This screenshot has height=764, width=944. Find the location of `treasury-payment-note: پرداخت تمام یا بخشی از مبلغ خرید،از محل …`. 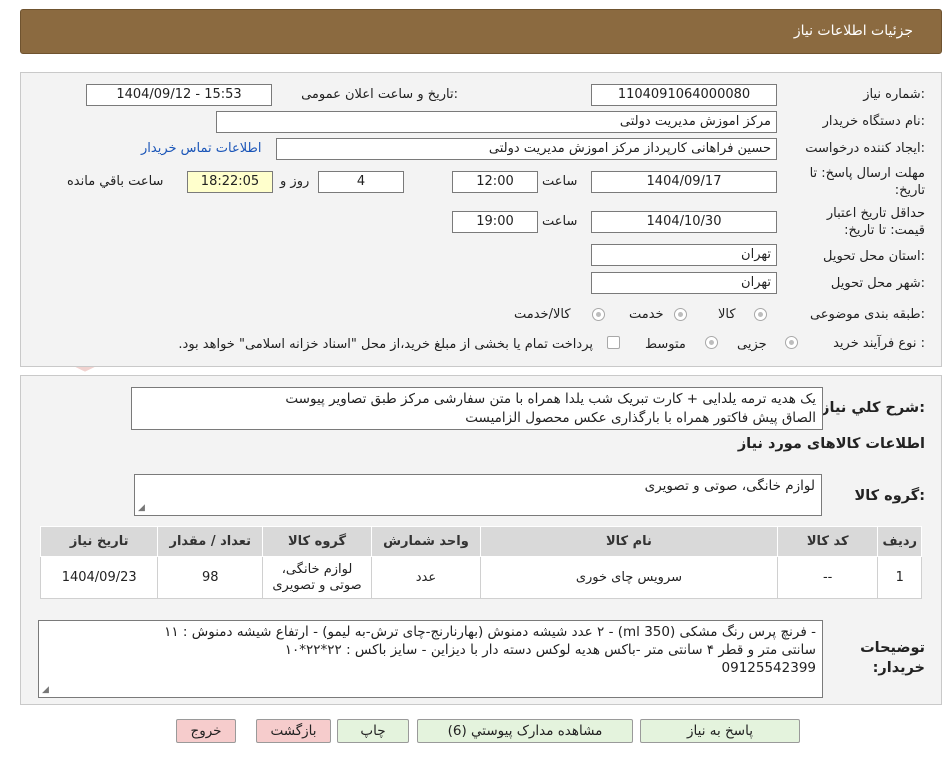

treasury-payment-note: پرداخت تمام یا بخشی از مبلغ خرید،از محل … is located at coordinates (385, 344).